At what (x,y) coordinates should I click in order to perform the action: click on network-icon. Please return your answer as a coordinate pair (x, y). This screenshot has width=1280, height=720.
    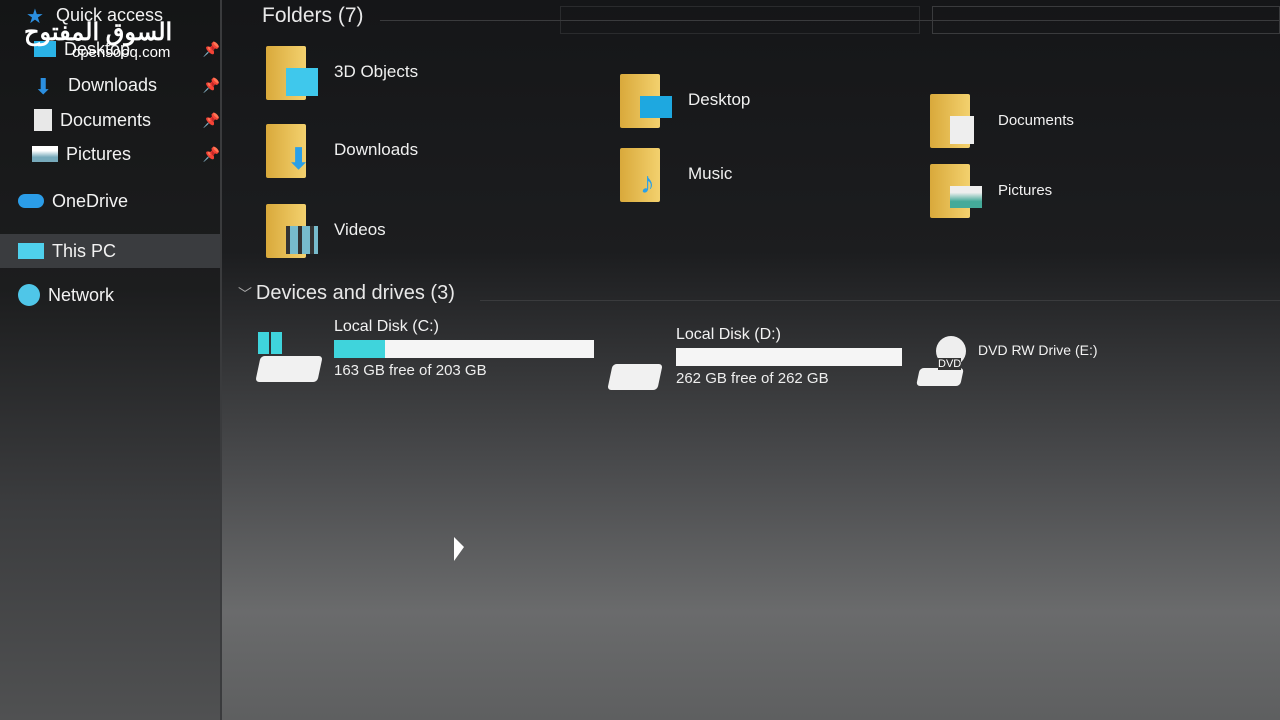
    Looking at the image, I should click on (29, 295).